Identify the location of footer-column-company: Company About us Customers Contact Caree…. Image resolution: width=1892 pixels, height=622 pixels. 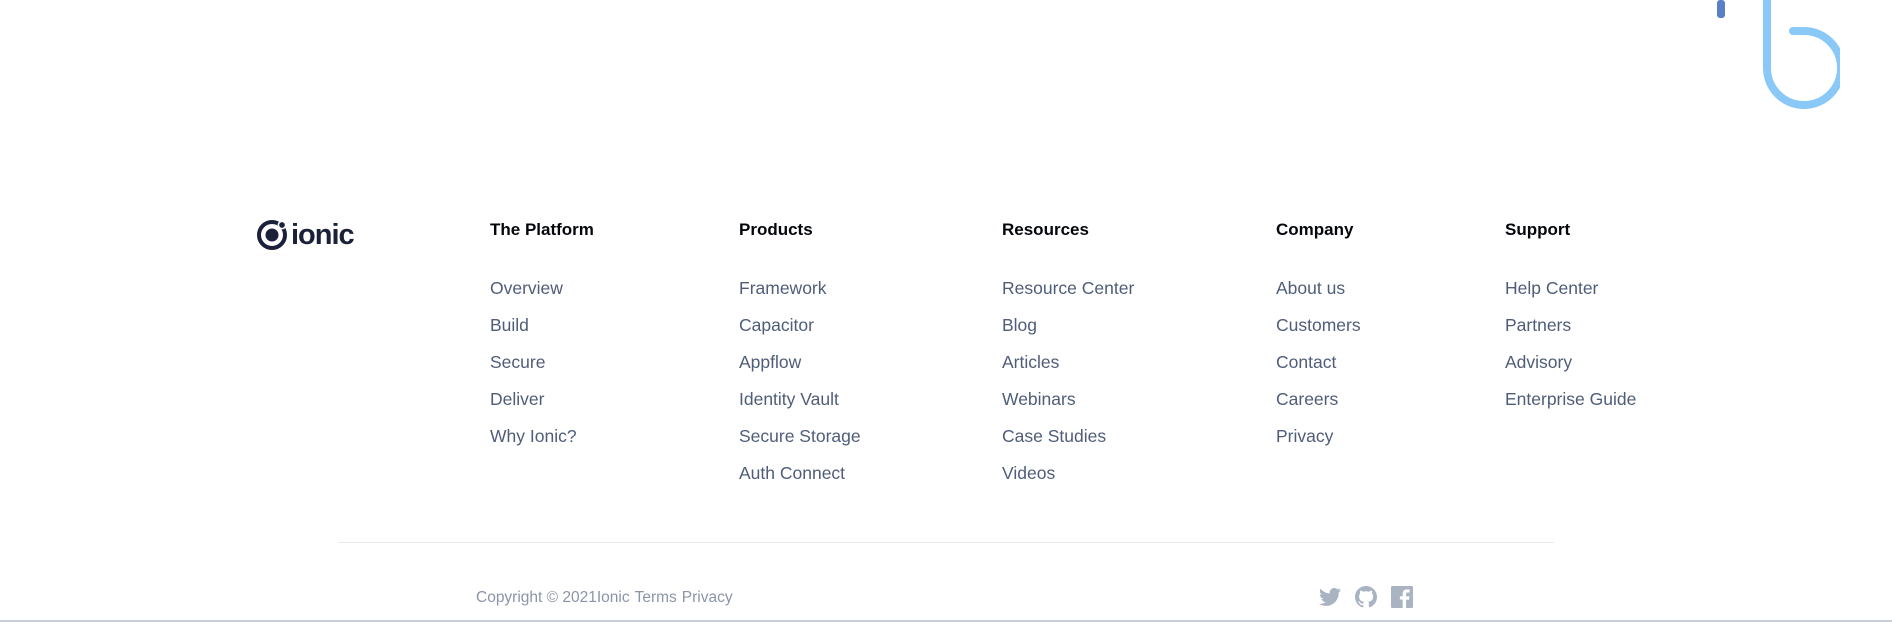
(1318, 340).